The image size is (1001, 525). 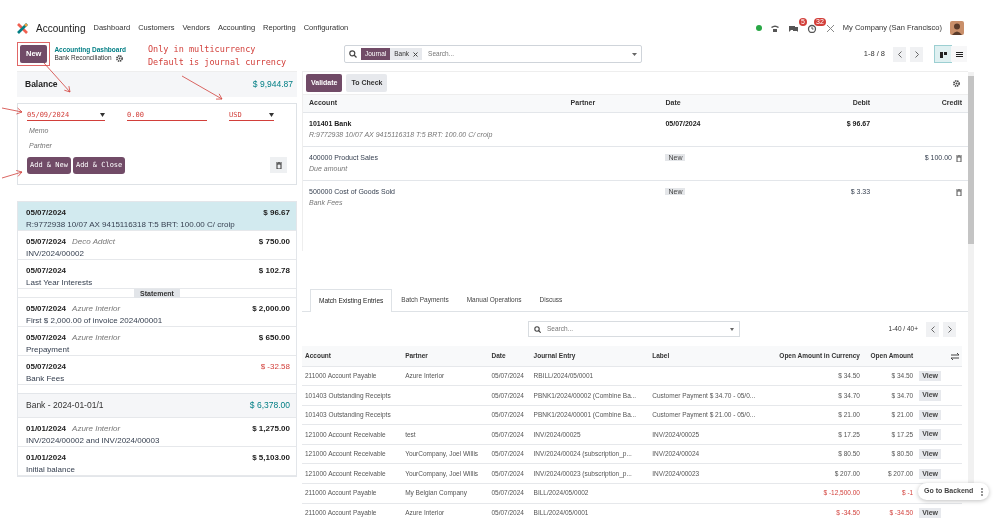 I want to click on annotation-text: Default is journal currency, so click(x=217, y=62).